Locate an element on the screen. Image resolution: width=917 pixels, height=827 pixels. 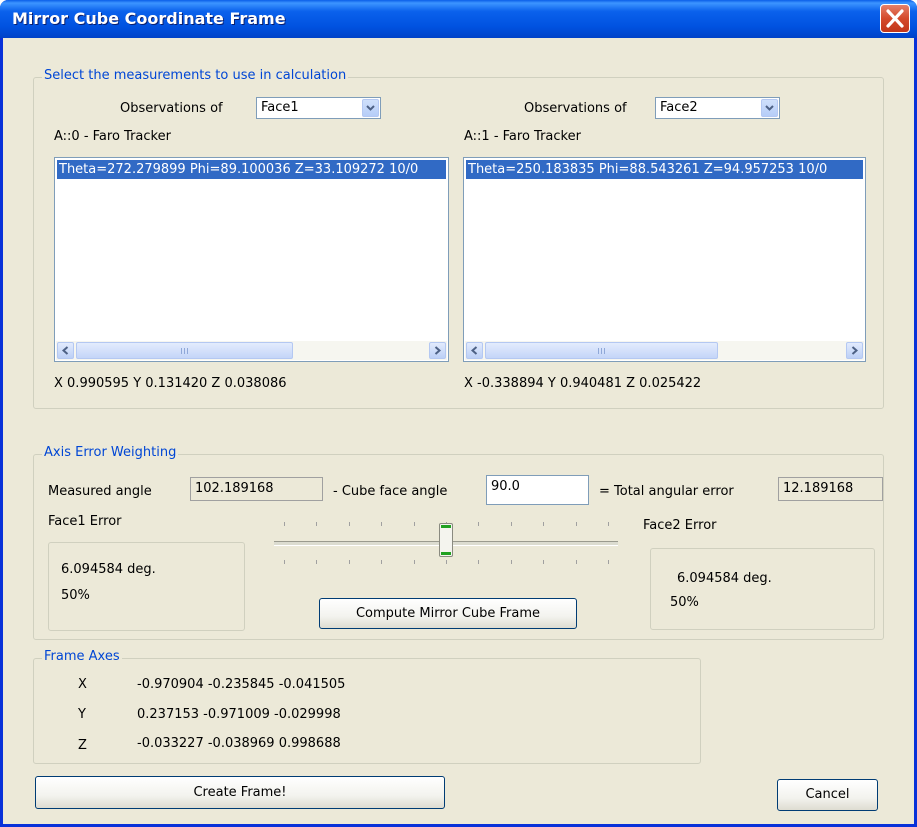
window-title: Mirror Cube Coordinate Frame is located at coordinates (149, 18).